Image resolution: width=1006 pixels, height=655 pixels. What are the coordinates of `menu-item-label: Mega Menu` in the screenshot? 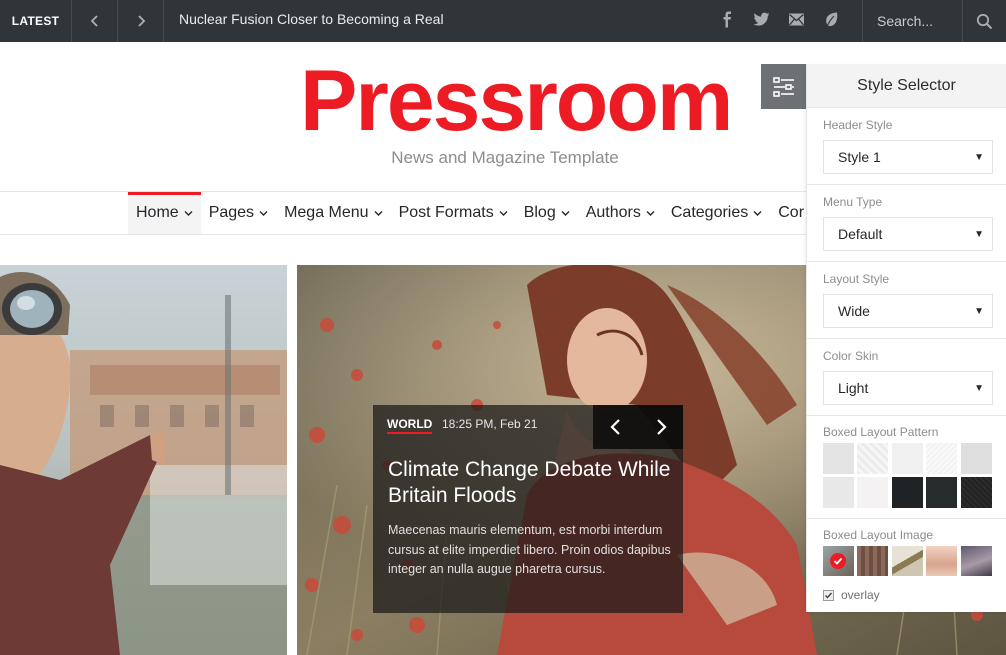 It's located at (326, 212).